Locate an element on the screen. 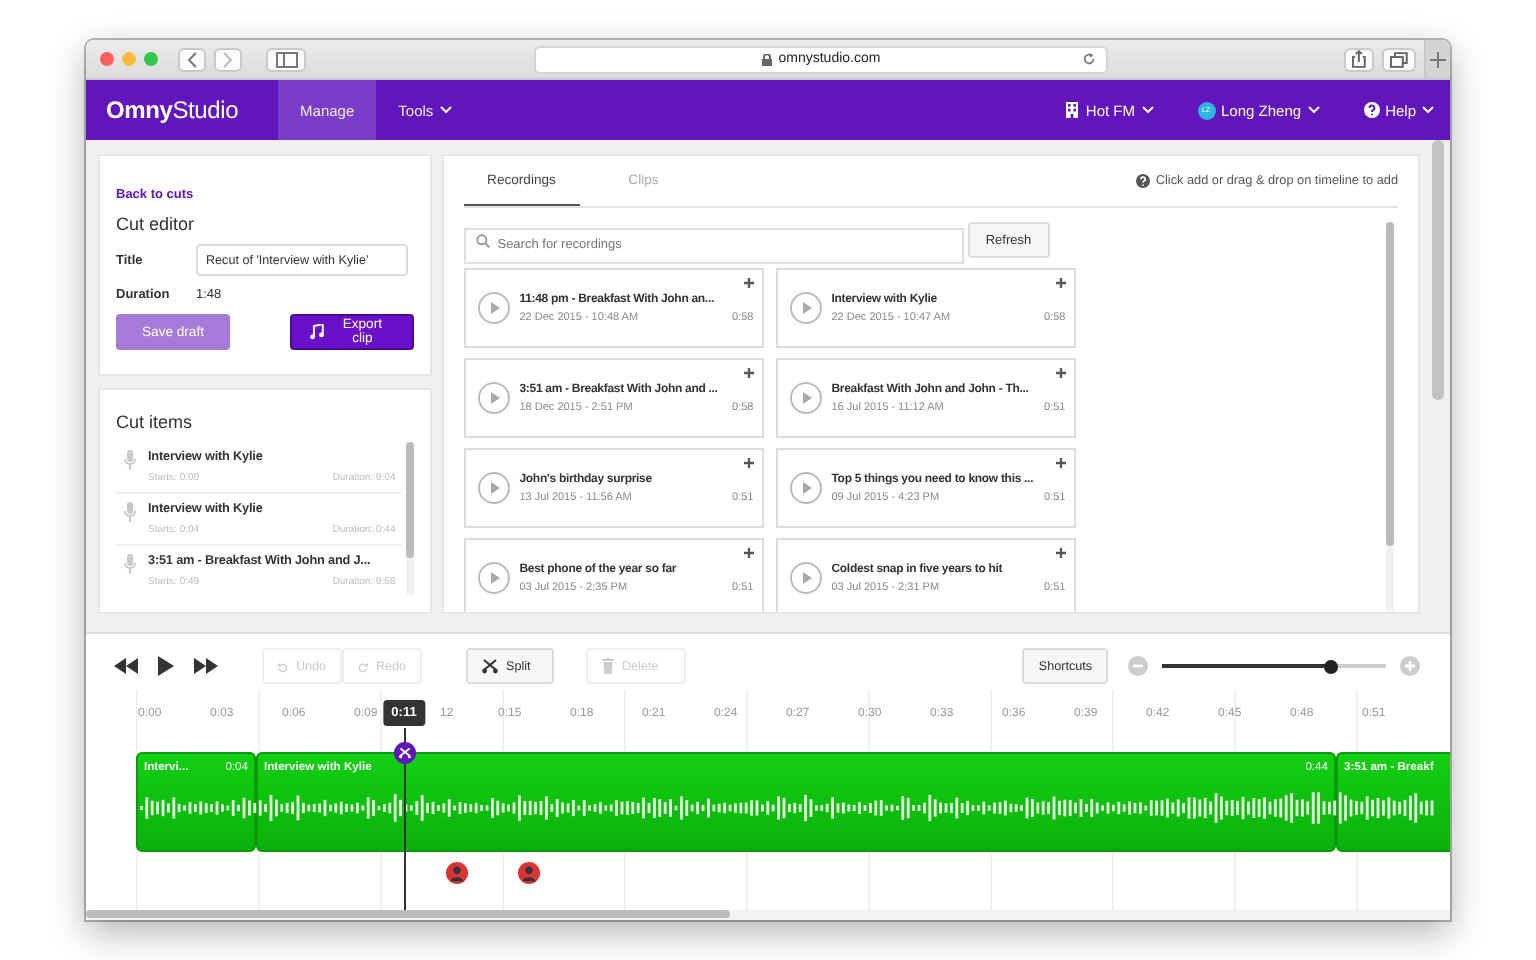 The image size is (1536, 960). fast-forward-icon is located at coordinates (206, 666).